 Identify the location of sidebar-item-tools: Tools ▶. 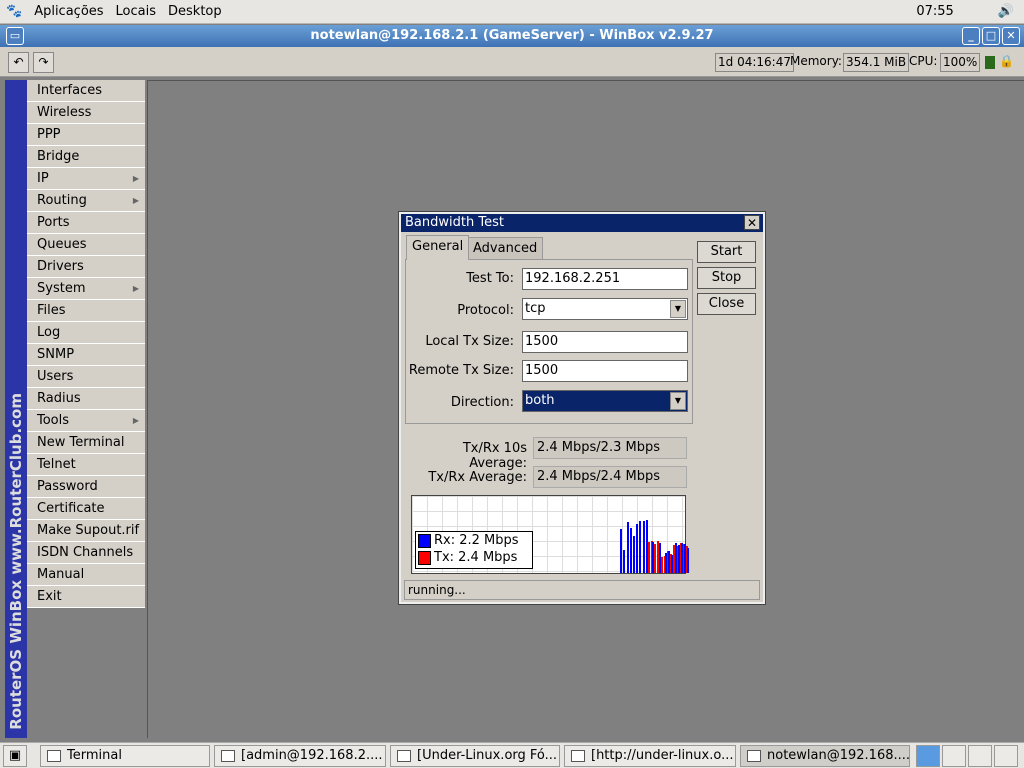
(86, 421).